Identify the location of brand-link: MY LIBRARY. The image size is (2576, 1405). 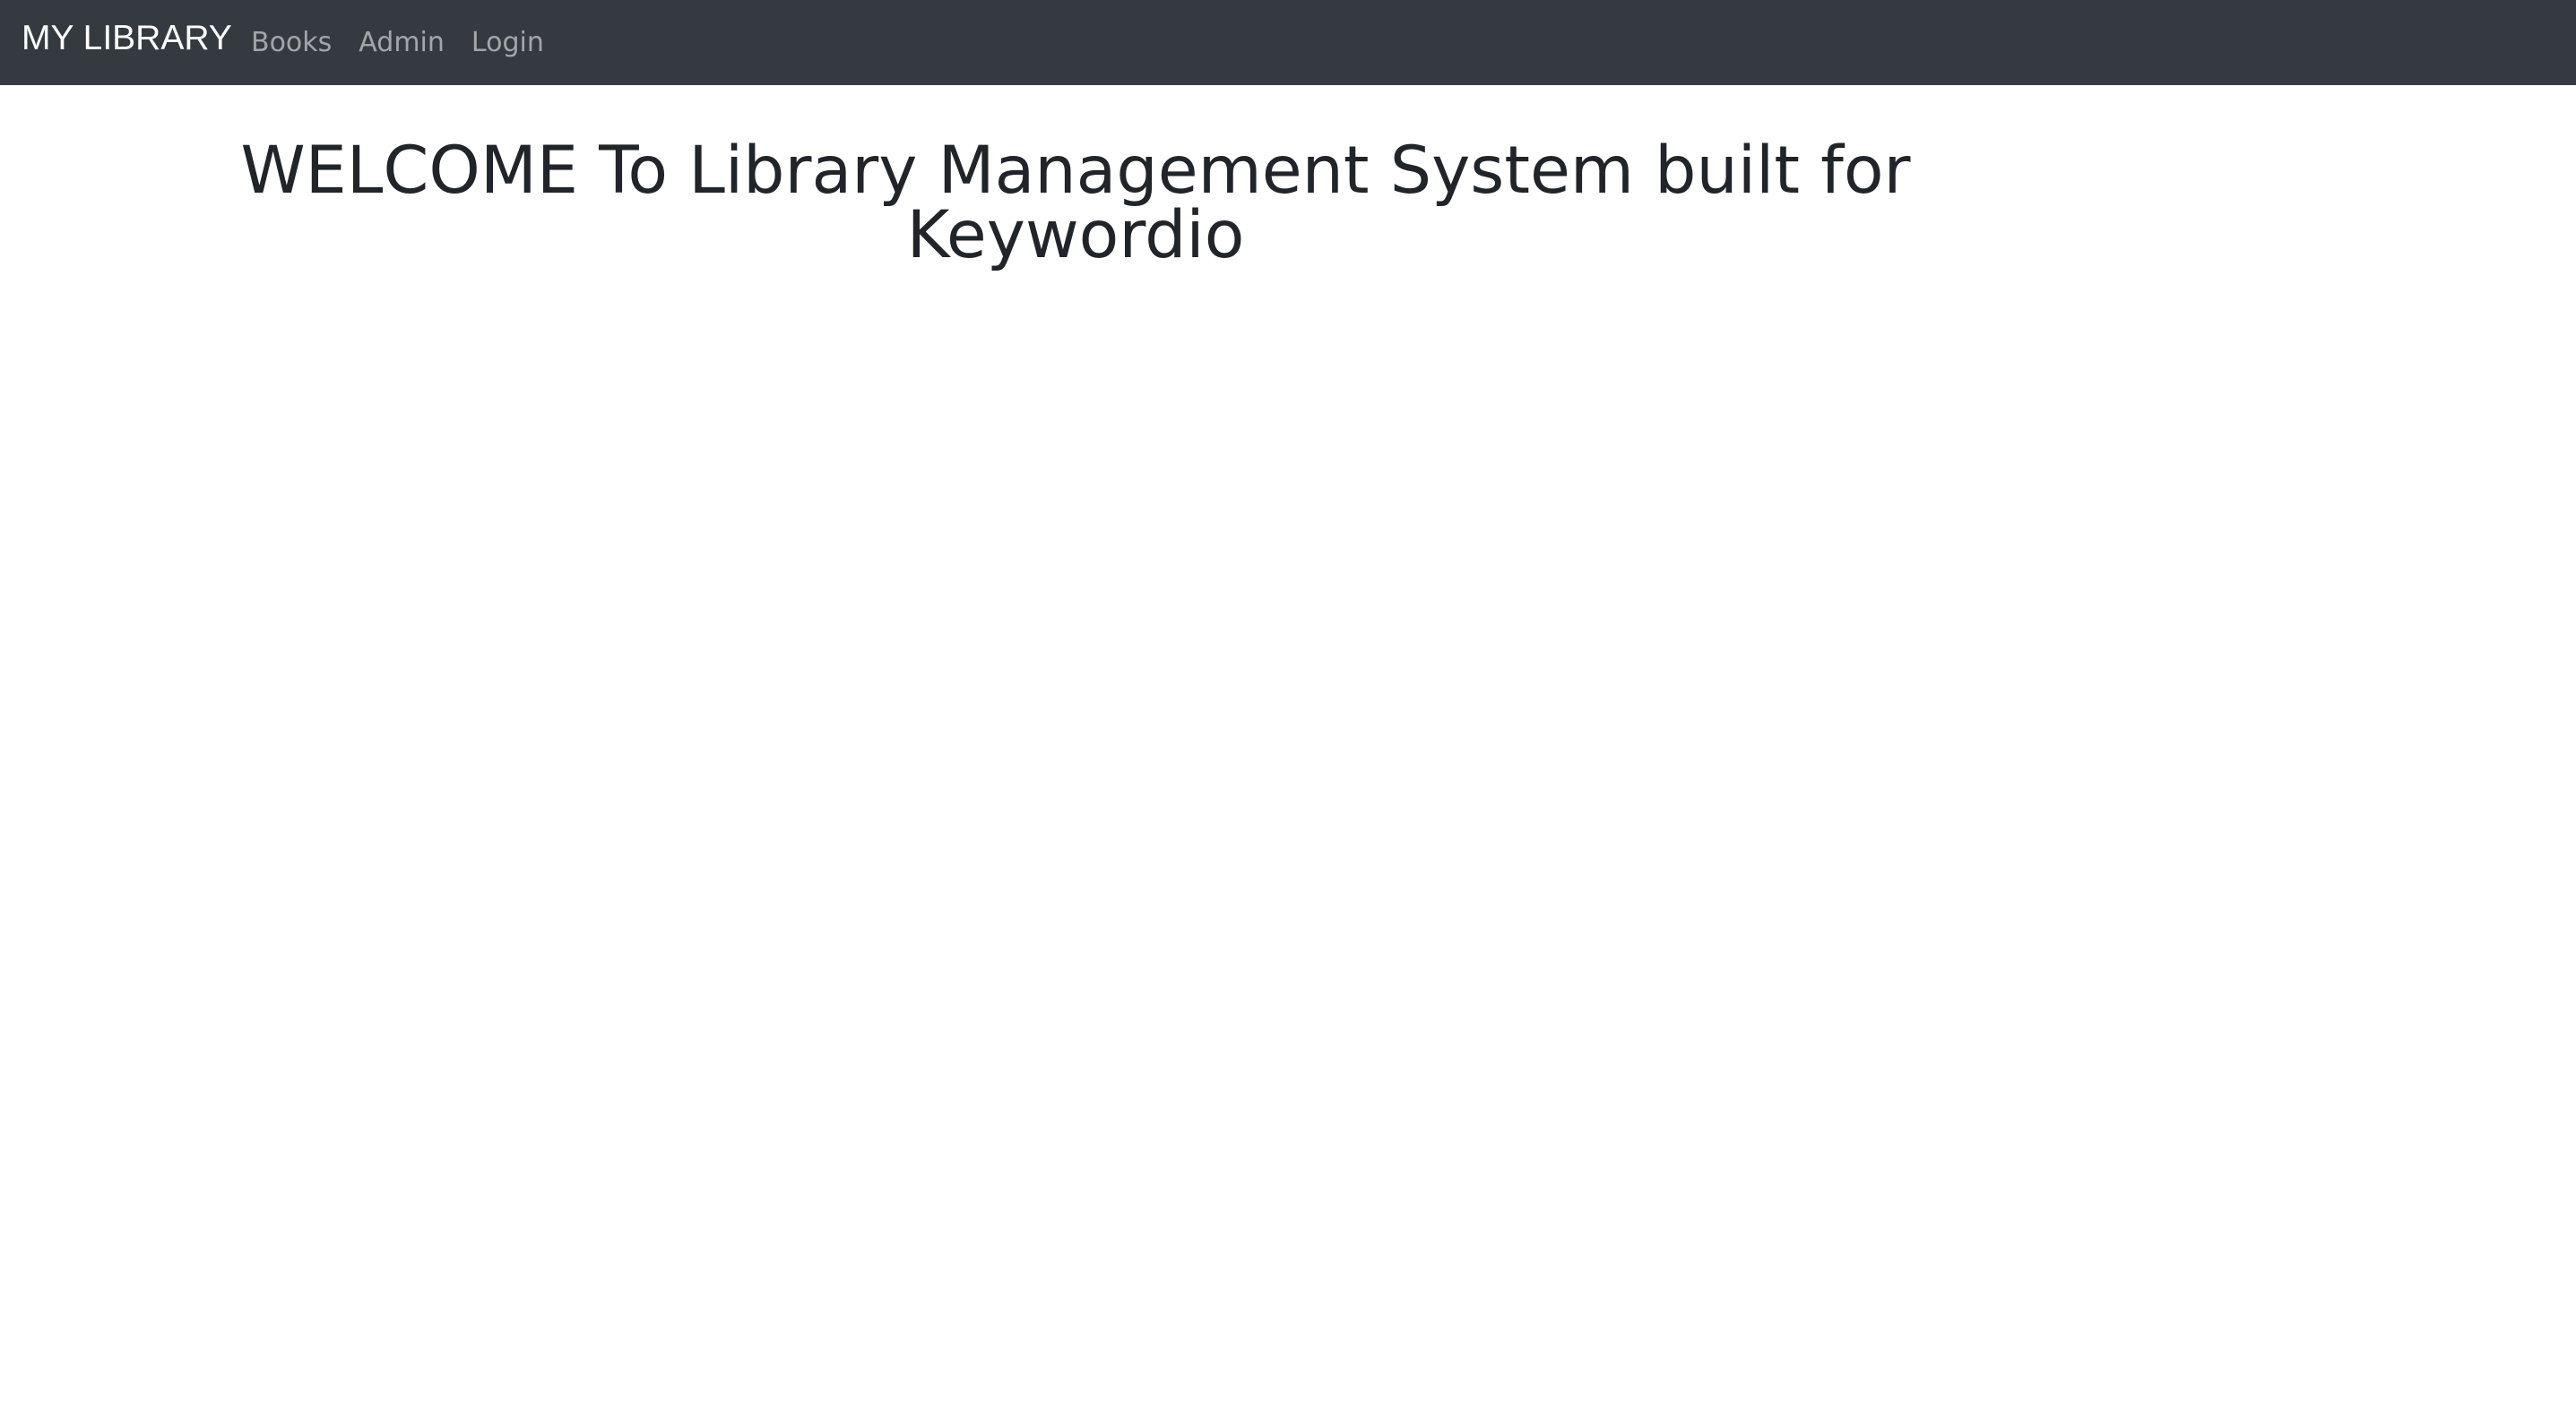
(127, 43).